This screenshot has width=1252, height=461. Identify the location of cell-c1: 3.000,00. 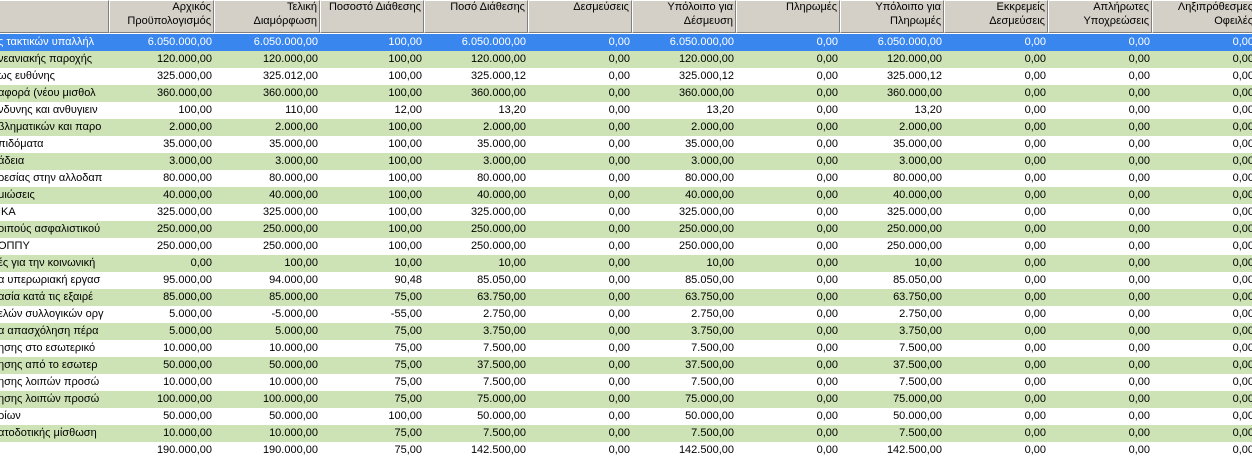
(161, 161).